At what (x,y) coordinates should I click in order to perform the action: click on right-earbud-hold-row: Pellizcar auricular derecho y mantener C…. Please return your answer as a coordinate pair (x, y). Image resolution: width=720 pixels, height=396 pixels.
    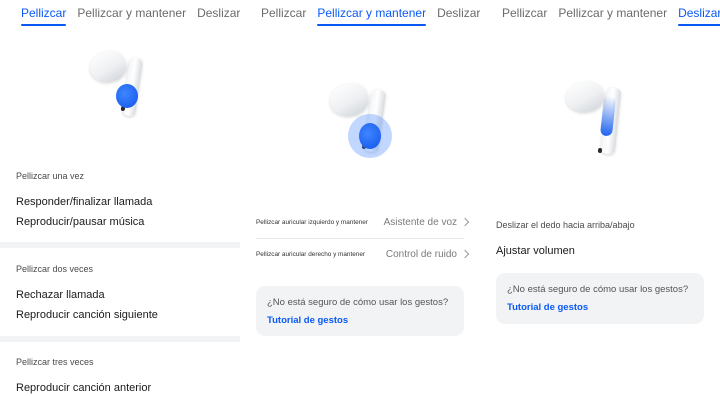
    Looking at the image, I should click on (363, 254).